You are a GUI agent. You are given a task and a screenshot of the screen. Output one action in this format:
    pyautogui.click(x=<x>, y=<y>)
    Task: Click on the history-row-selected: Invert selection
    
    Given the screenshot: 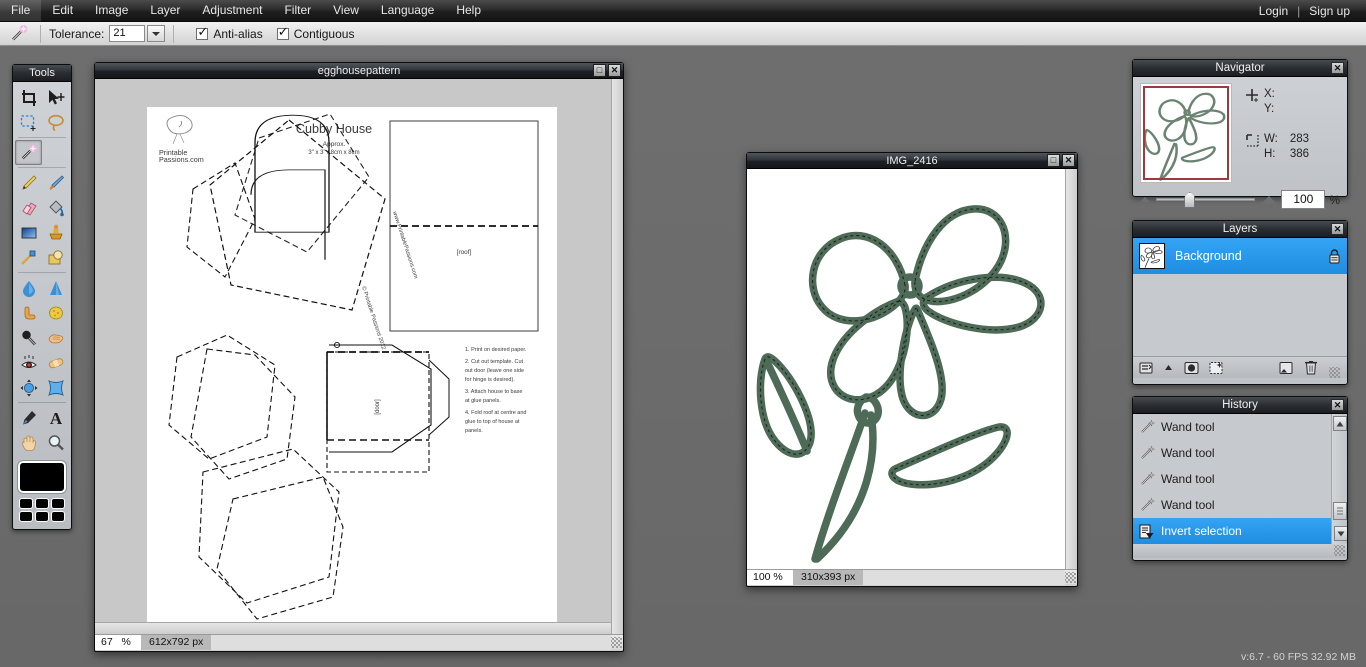 What is the action you would take?
    pyautogui.click(x=1240, y=531)
    